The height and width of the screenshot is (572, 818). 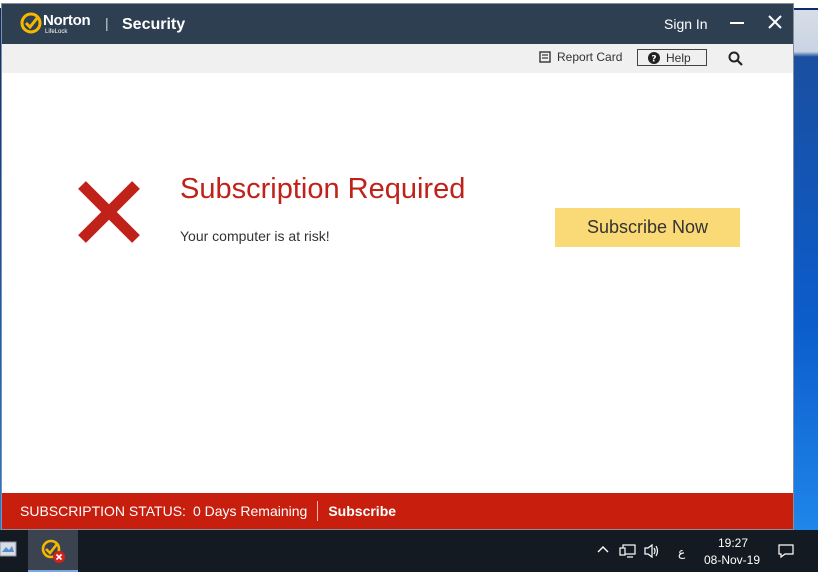 What do you see at coordinates (56, 32) in the screenshot?
I see `brand-subtitle: LifeLock` at bounding box center [56, 32].